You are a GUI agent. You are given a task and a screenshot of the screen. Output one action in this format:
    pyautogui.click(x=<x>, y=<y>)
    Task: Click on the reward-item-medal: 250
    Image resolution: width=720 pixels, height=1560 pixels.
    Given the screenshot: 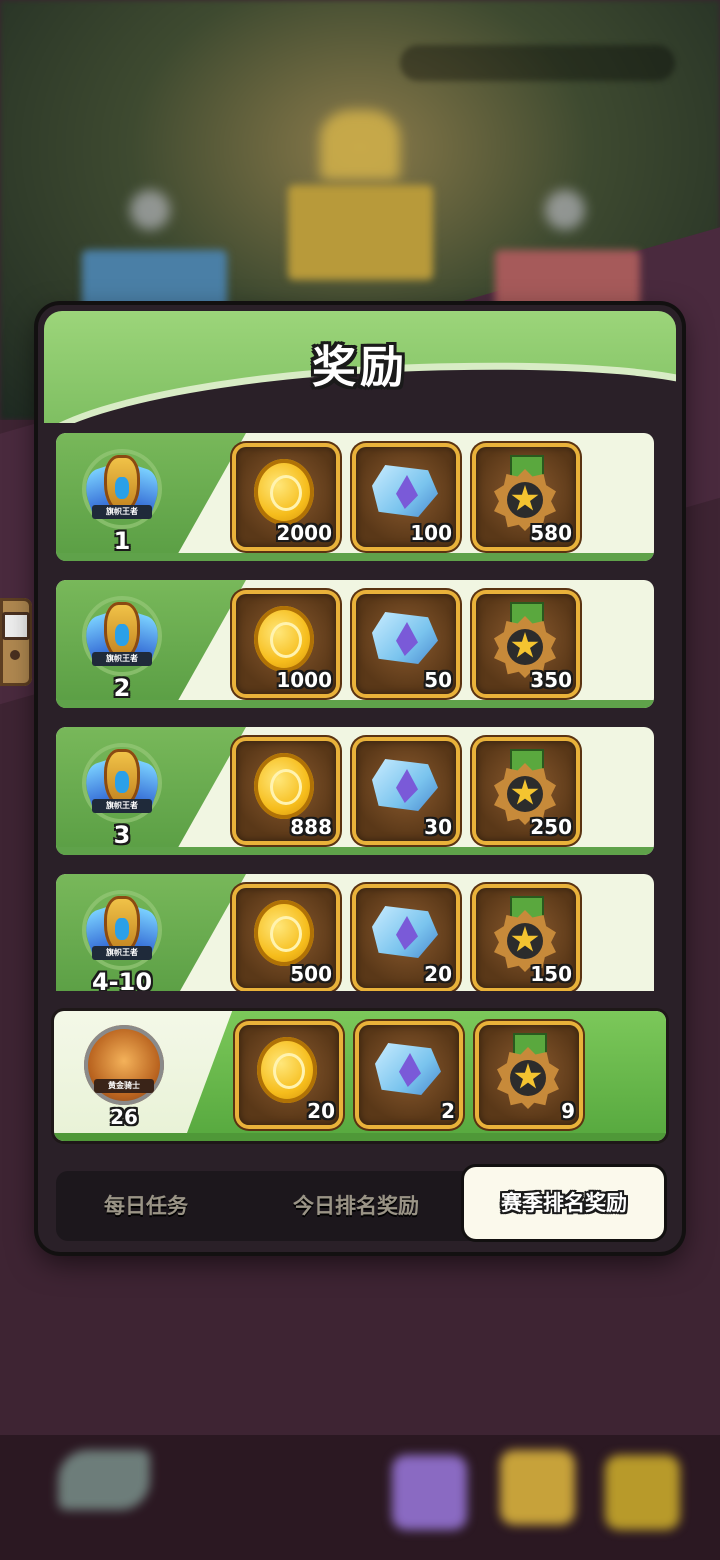 What is the action you would take?
    pyautogui.click(x=526, y=791)
    